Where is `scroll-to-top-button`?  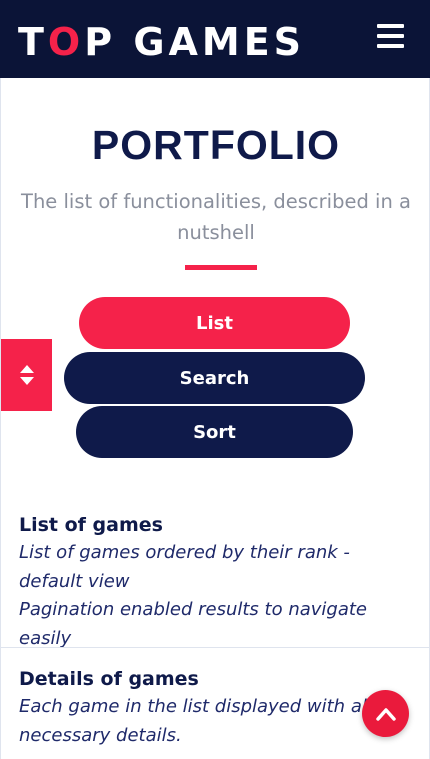 scroll-to-top-button is located at coordinates (385, 713).